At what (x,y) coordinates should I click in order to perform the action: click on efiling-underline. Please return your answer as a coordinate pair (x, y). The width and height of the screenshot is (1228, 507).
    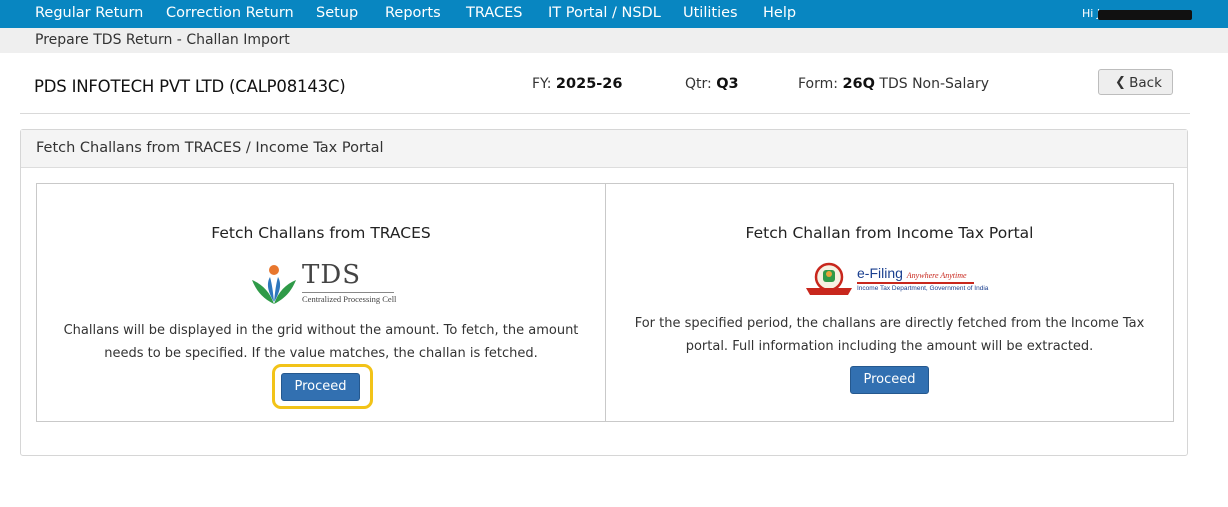
    Looking at the image, I should click on (915, 283).